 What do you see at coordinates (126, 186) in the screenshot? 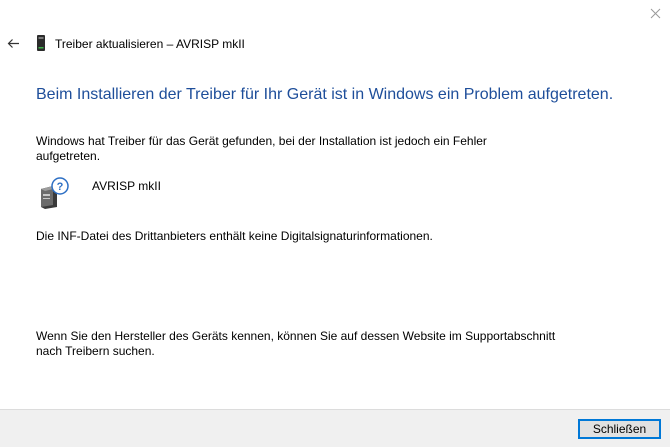
I see `device-name: AVRISP mkII` at bounding box center [126, 186].